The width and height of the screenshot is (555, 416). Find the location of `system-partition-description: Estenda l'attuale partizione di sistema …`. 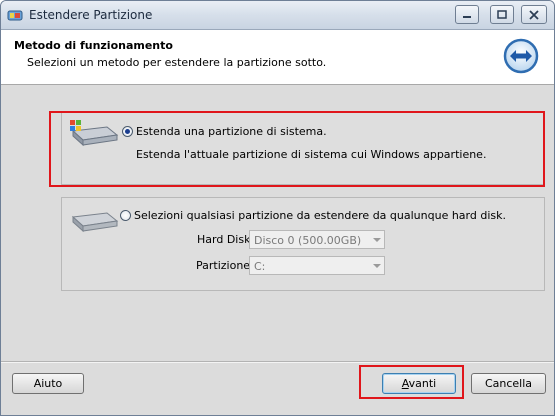

system-partition-description: Estenda l'attuale partizione di sistema … is located at coordinates (311, 154).